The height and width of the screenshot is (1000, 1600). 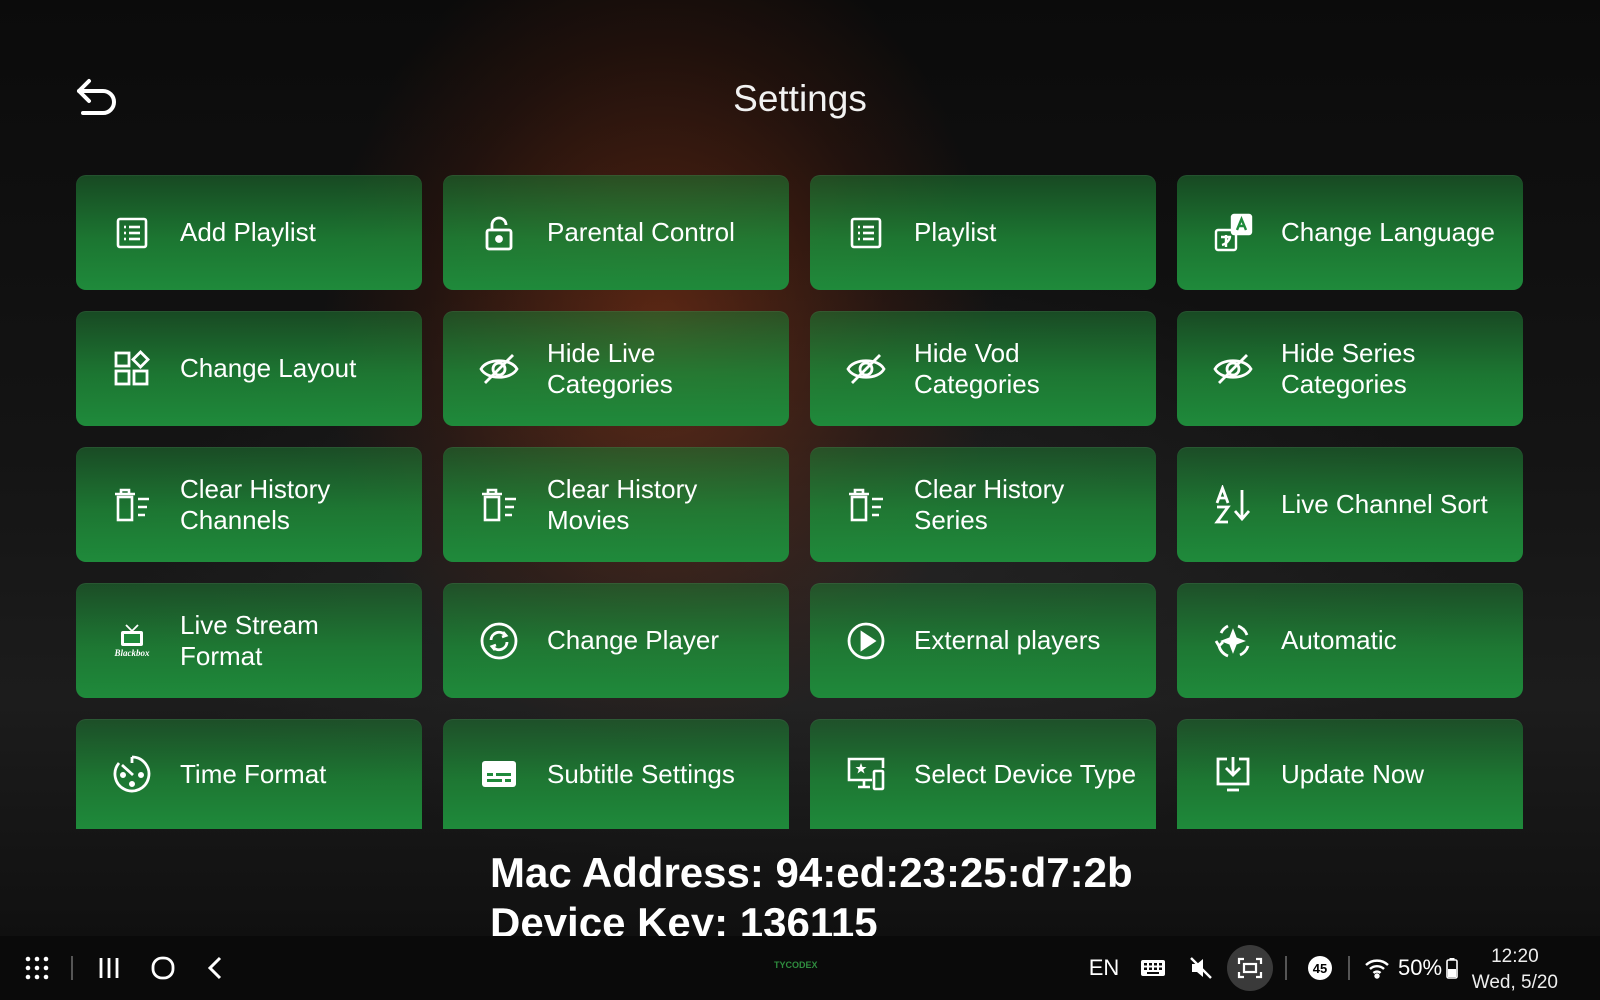 What do you see at coordinates (499, 774) in the screenshot?
I see `subtitles-icon` at bounding box center [499, 774].